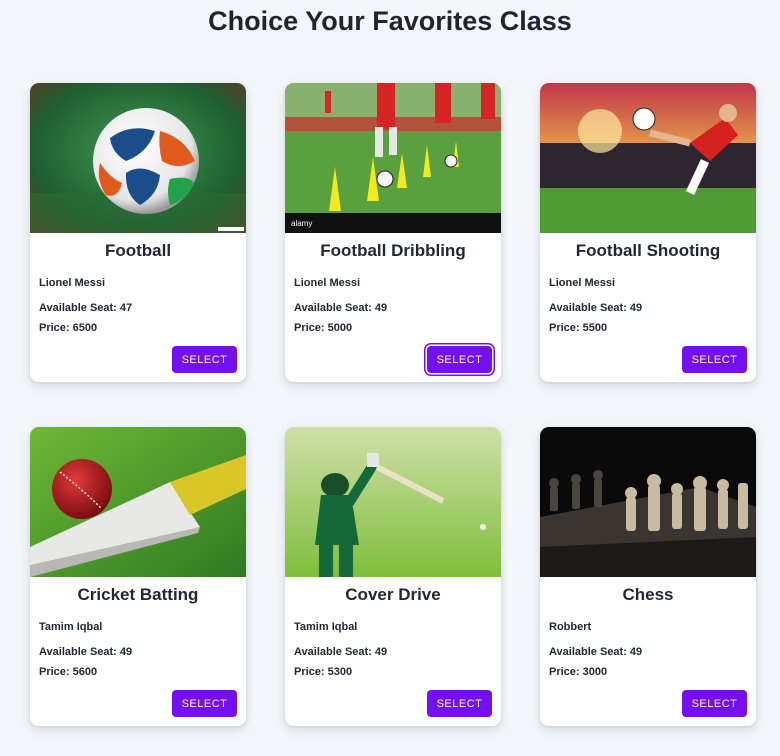 This screenshot has height=756, width=780. What do you see at coordinates (390, 21) in the screenshot?
I see `page-title: Choice Your Favorites Class` at bounding box center [390, 21].